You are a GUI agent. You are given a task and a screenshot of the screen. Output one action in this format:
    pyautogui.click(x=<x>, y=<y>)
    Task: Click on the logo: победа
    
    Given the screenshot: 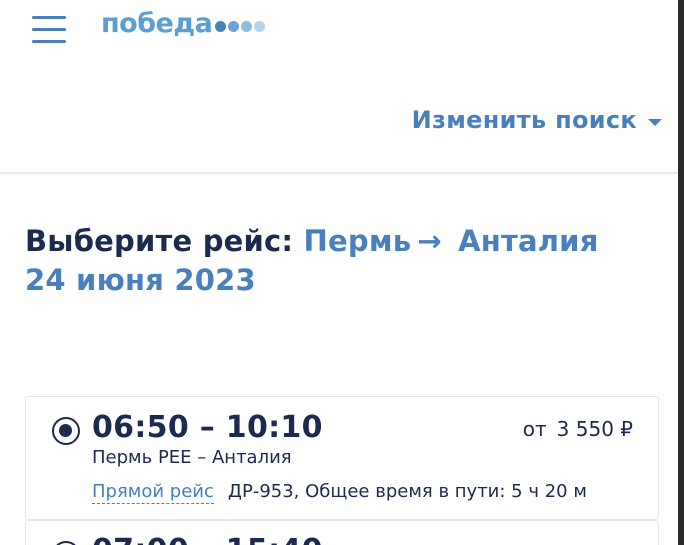 What is the action you would take?
    pyautogui.click(x=184, y=23)
    